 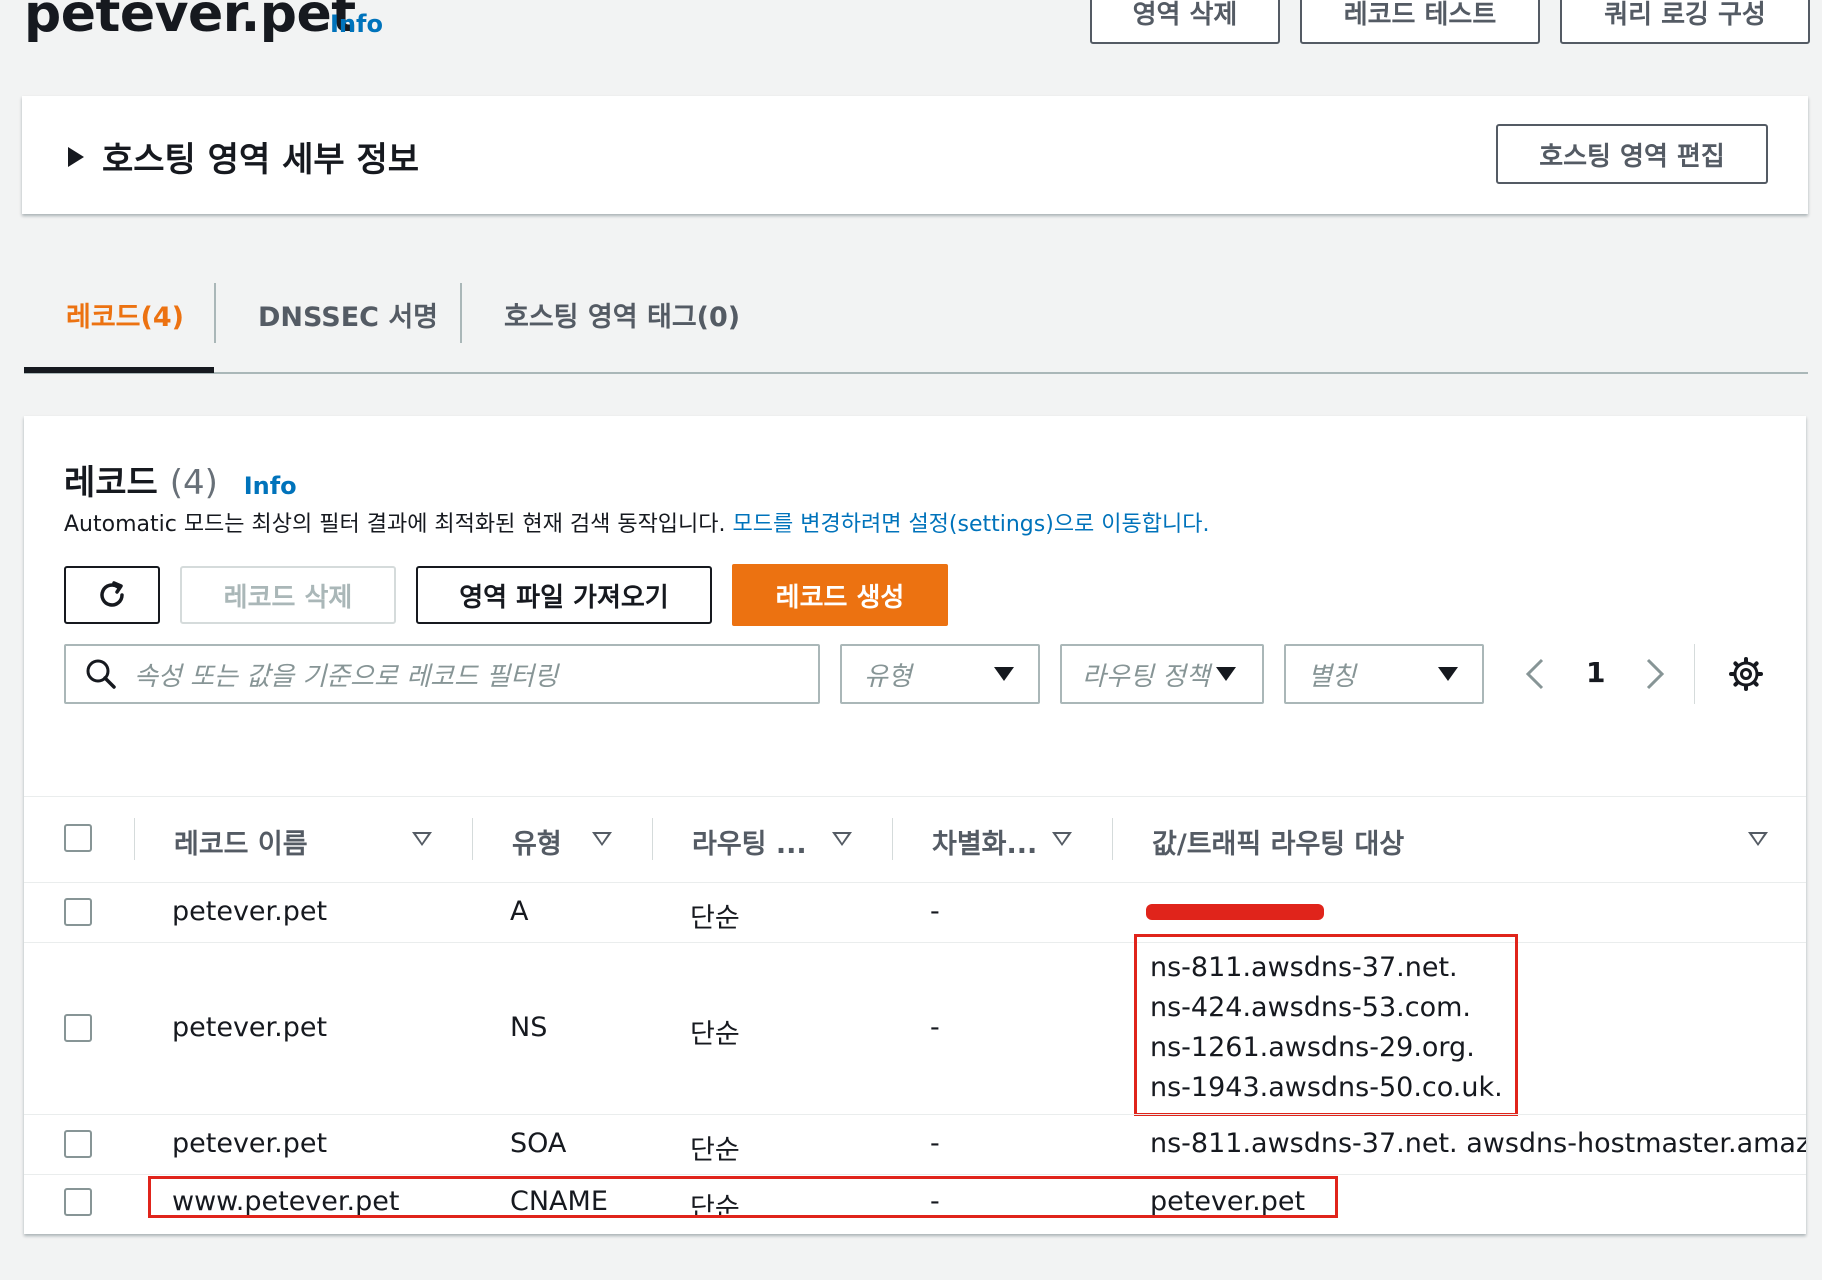 What do you see at coordinates (529, 1027) in the screenshot?
I see `record-type: NS` at bounding box center [529, 1027].